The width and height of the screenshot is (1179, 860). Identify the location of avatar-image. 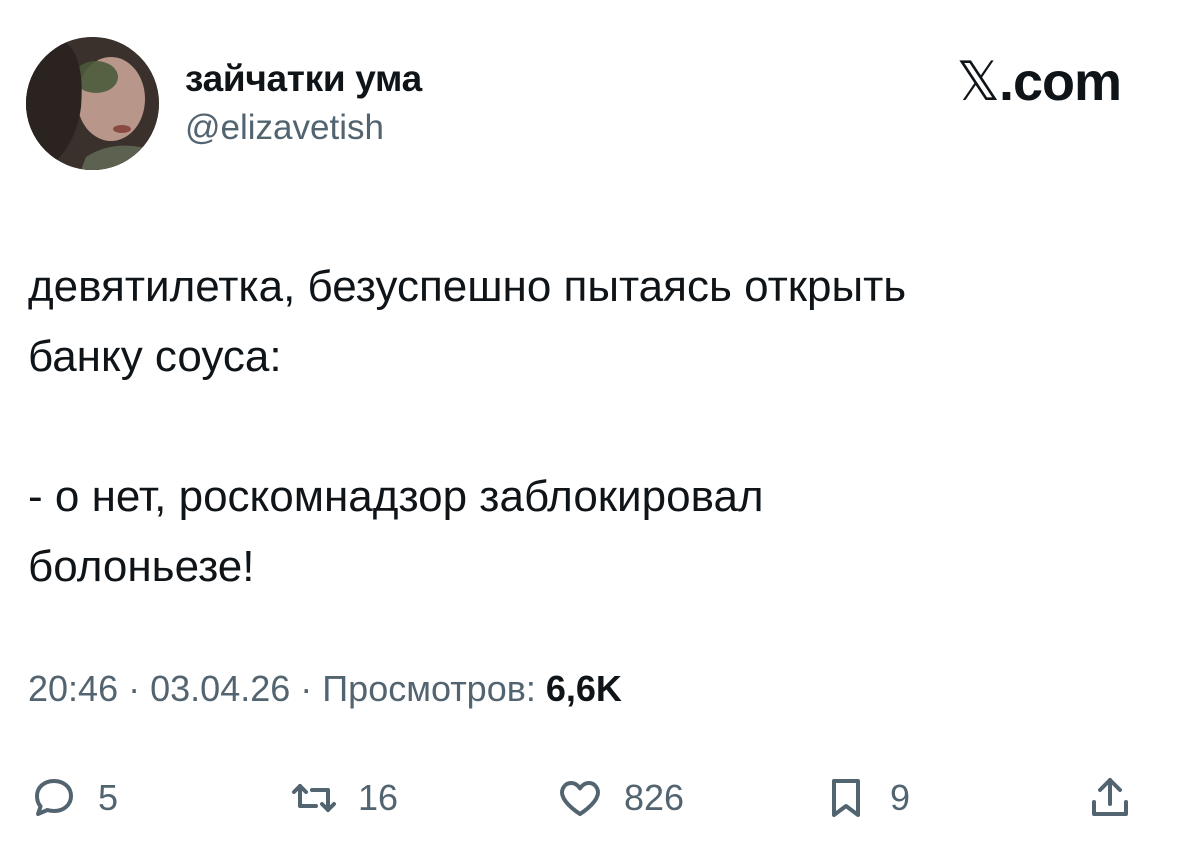
(92, 103).